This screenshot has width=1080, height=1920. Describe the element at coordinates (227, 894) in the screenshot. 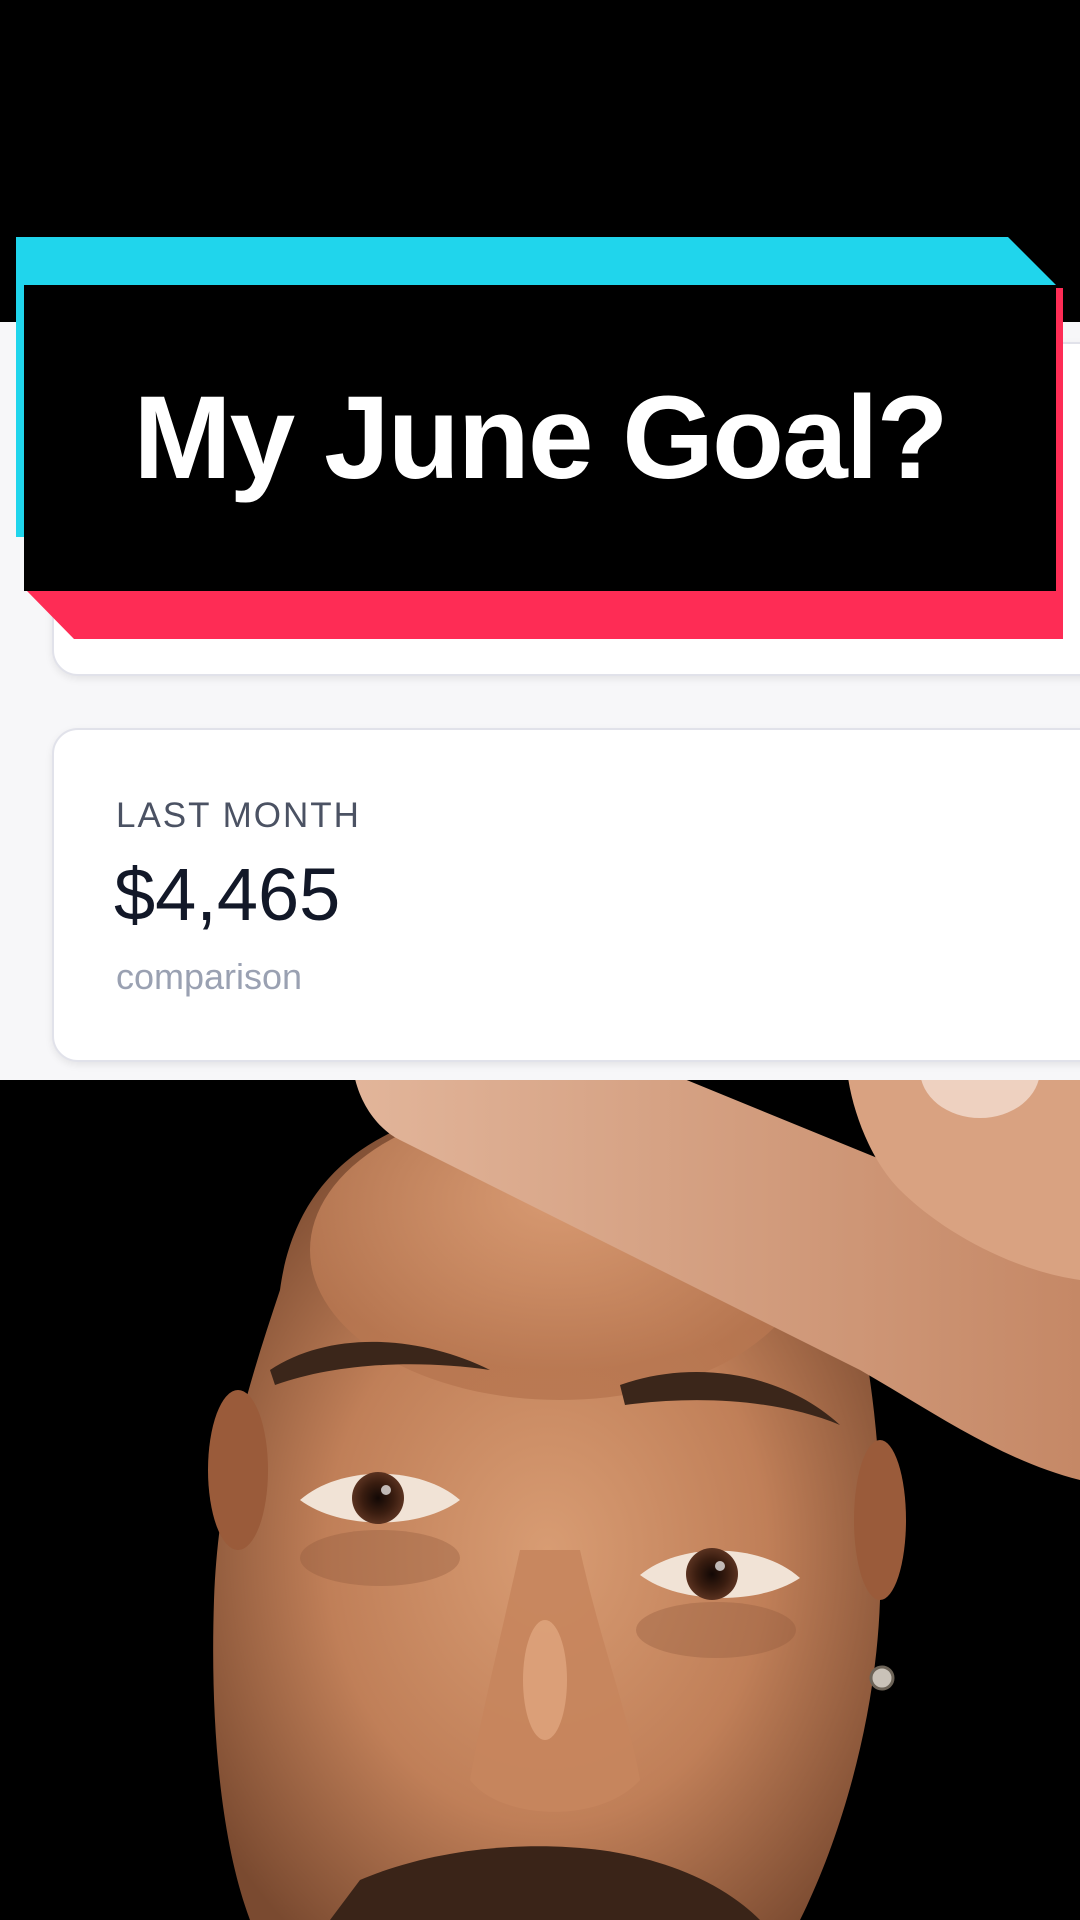

I see `card-value: $4,465` at that location.